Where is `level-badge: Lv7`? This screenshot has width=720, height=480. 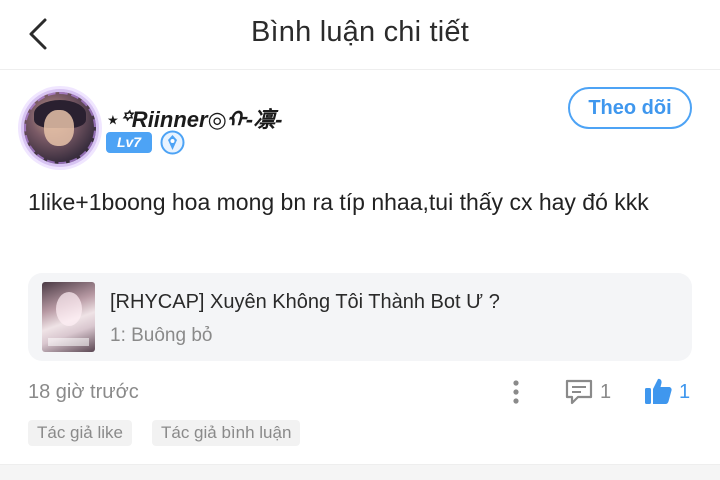
level-badge: Lv7 is located at coordinates (129, 142).